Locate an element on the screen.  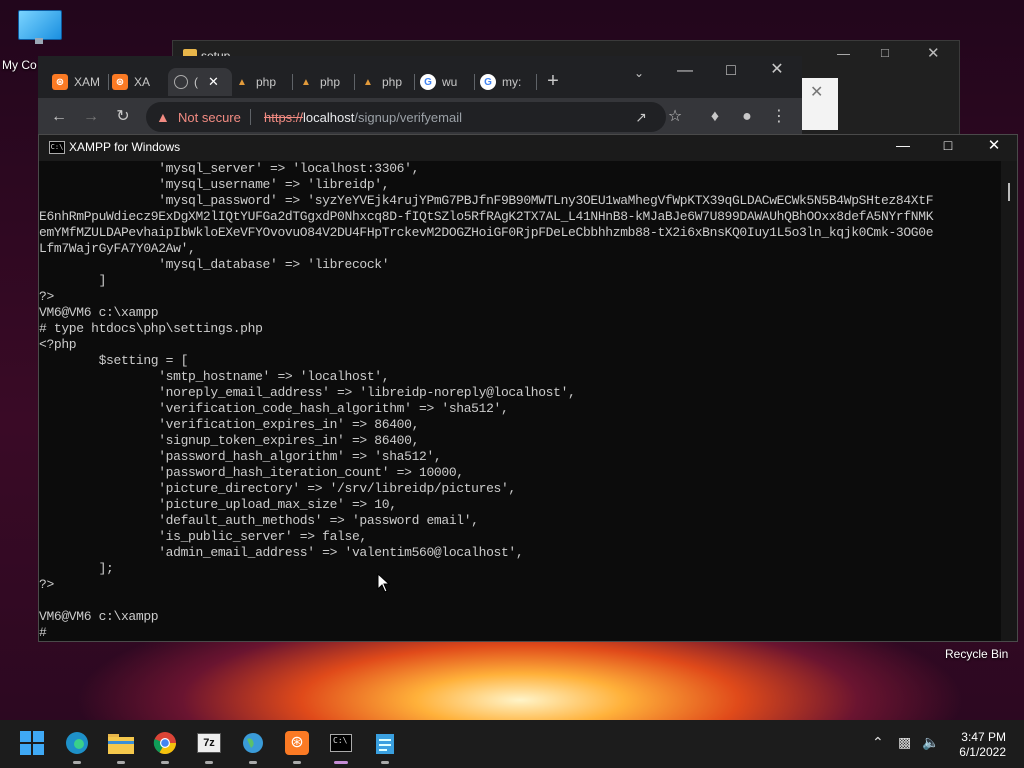
tab-label: XAM is located at coordinates (87, 82).